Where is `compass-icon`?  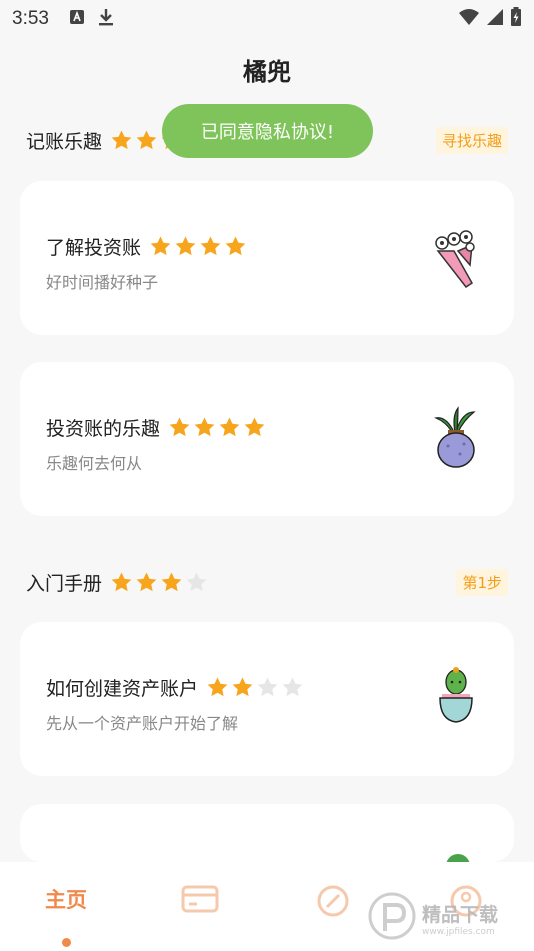
compass-icon is located at coordinates (333, 903).